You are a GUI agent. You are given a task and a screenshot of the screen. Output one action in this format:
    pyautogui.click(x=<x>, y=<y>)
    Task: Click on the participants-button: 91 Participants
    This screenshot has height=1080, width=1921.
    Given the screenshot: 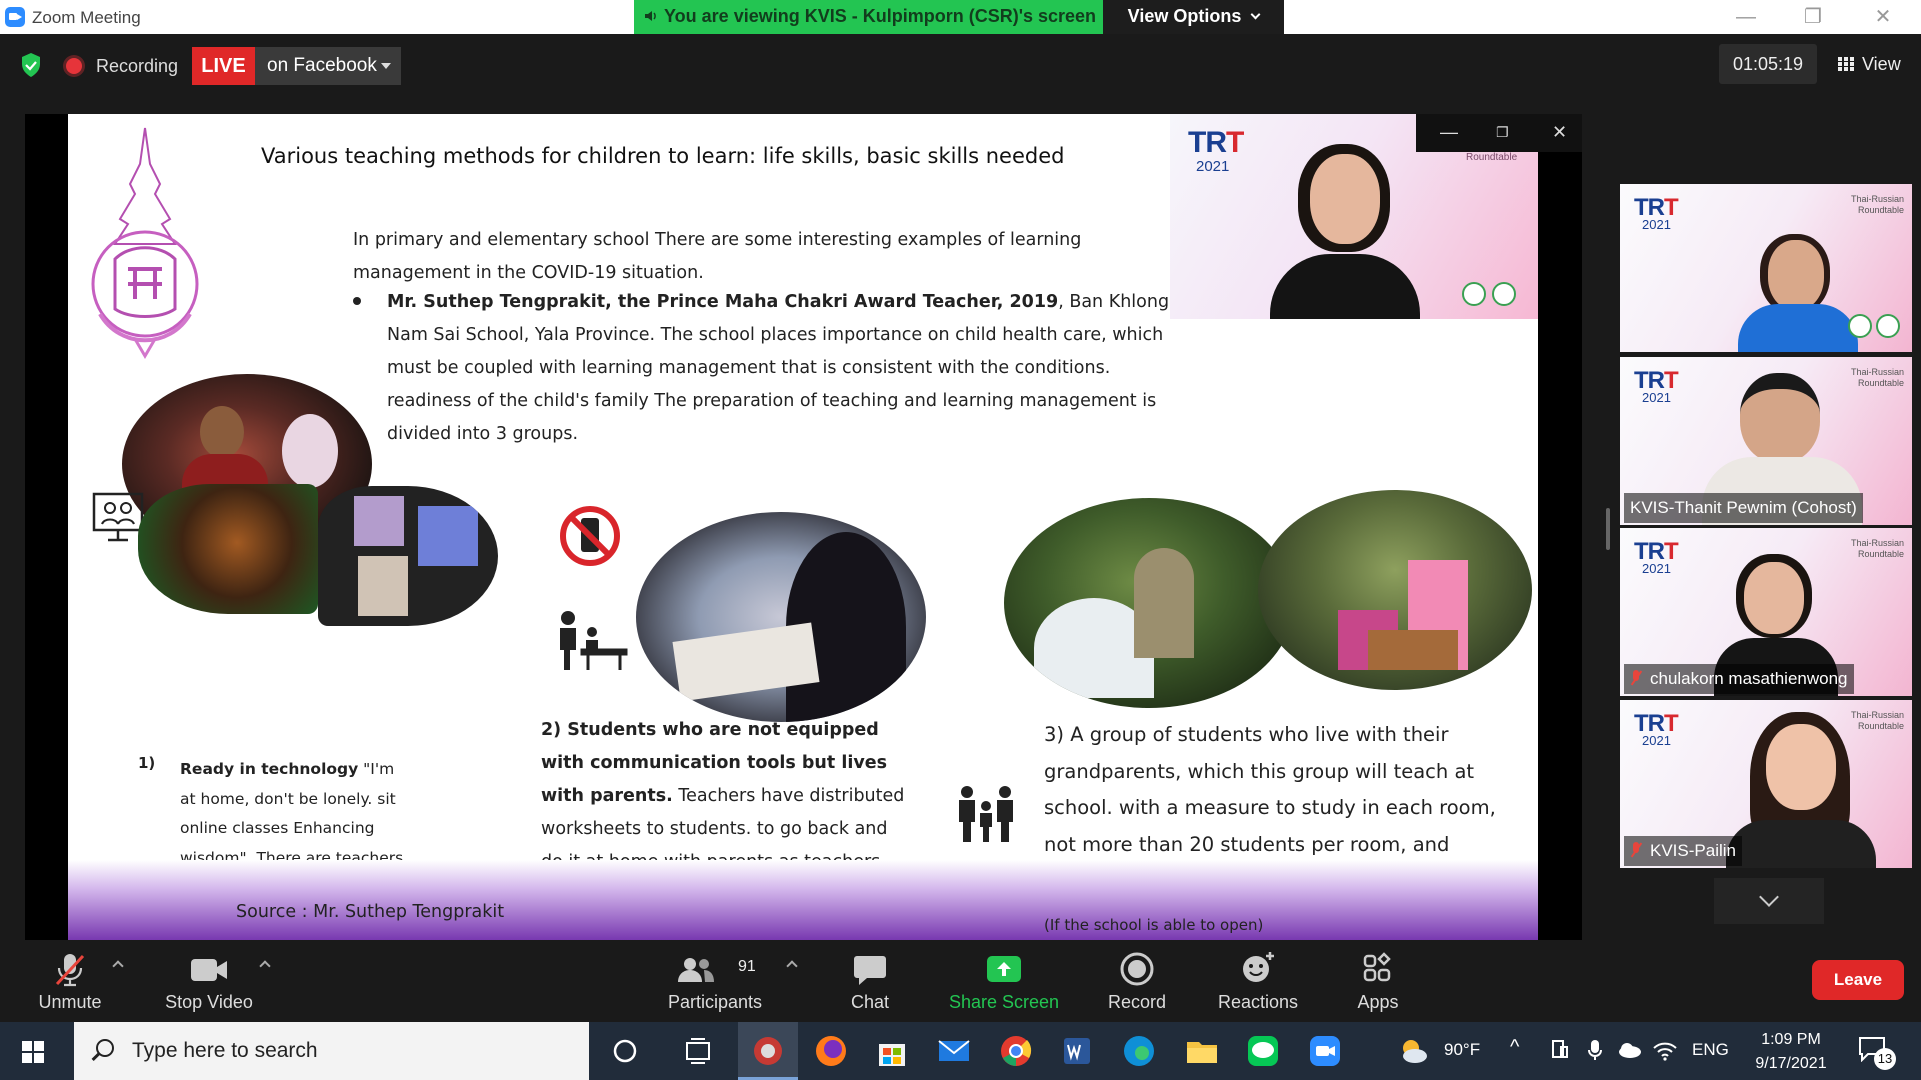 What is the action you would take?
    pyautogui.click(x=715, y=981)
    